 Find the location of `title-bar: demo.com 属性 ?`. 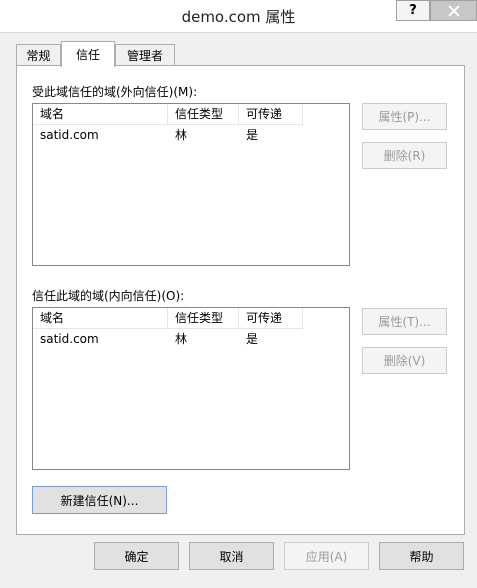

title-bar: demo.com 属性 ? is located at coordinates (238, 16).